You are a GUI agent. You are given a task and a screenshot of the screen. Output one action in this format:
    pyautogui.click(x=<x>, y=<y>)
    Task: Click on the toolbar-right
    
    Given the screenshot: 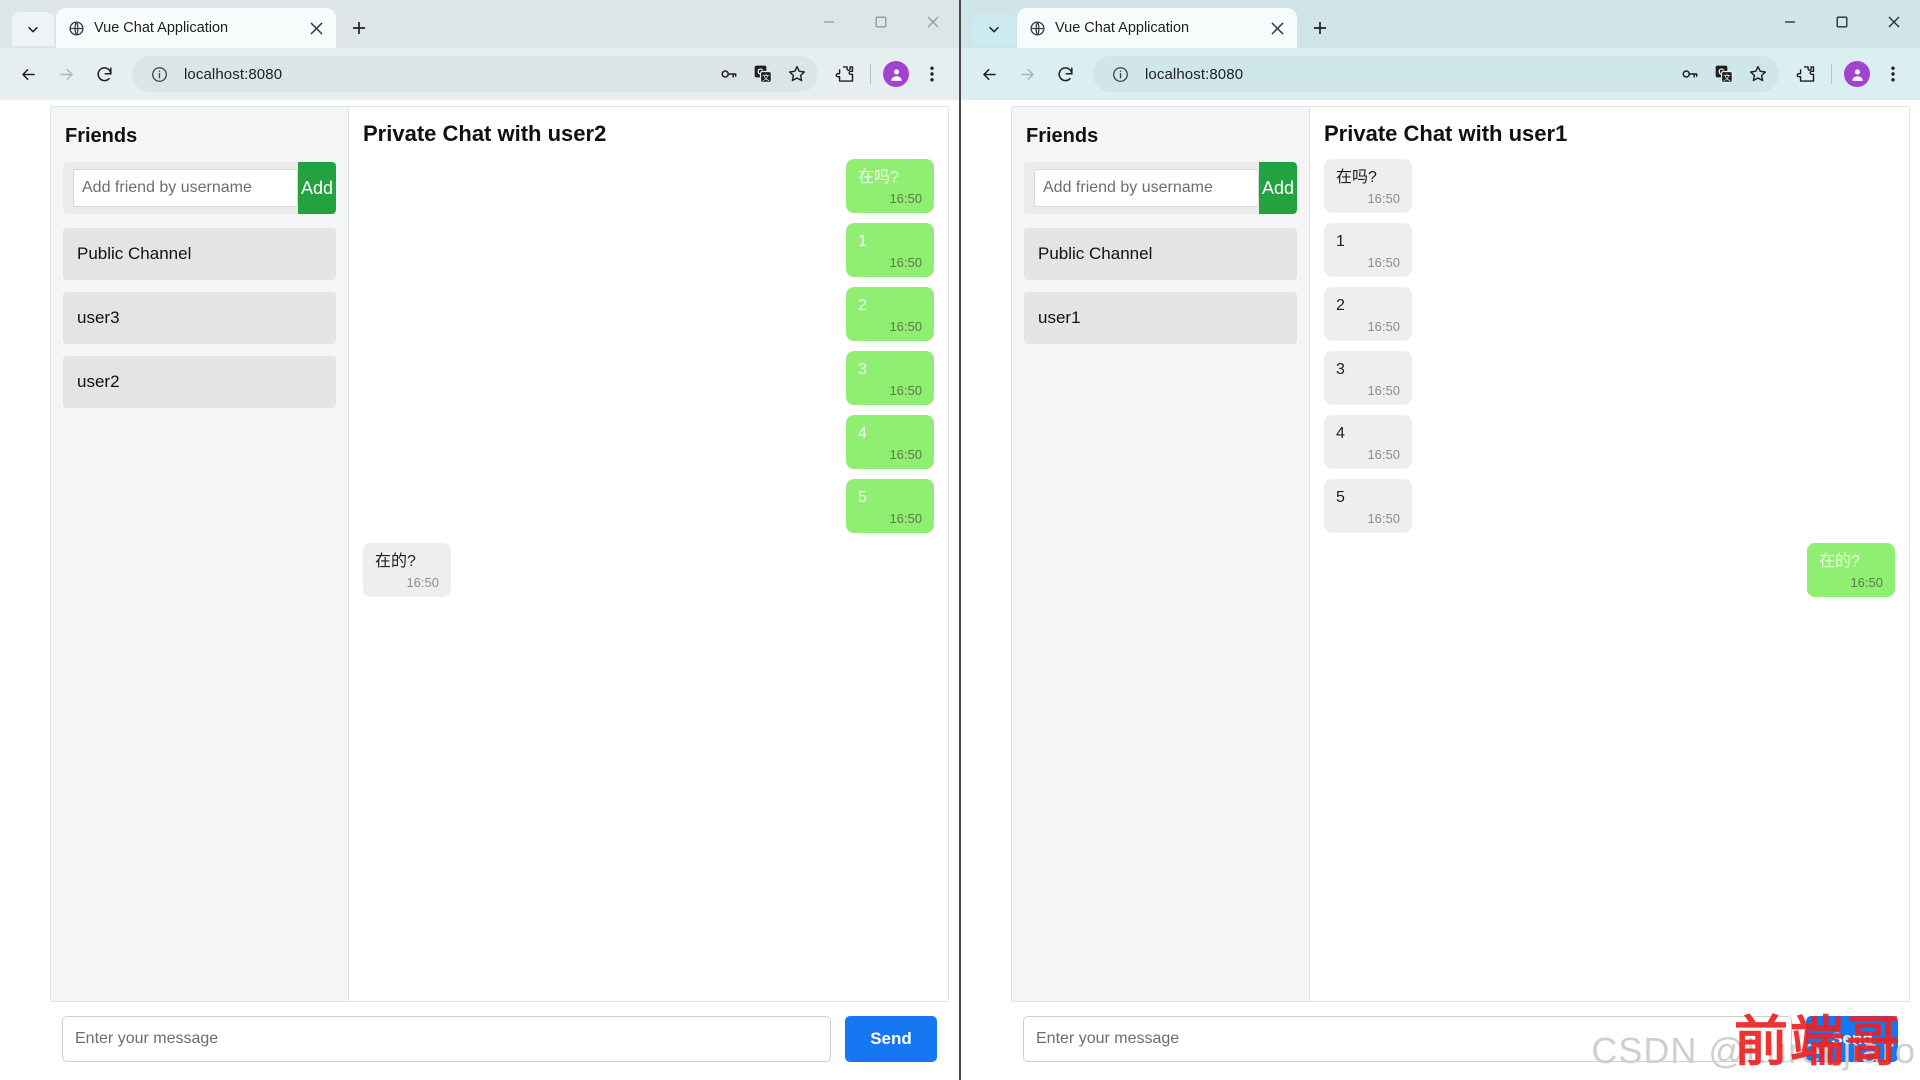 What is the action you would take?
    pyautogui.click(x=1849, y=74)
    